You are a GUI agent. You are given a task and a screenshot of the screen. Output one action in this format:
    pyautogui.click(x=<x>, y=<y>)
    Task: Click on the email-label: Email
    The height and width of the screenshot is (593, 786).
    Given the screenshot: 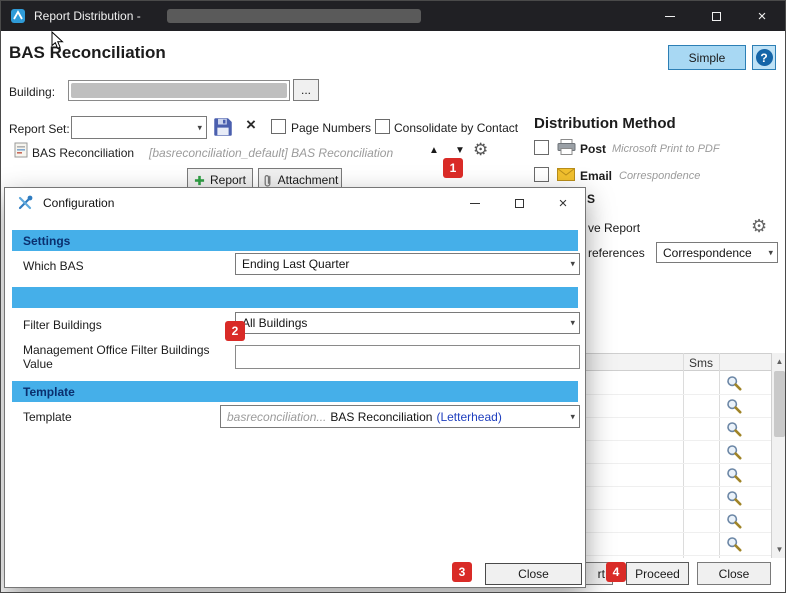 What is the action you would take?
    pyautogui.click(x=596, y=176)
    